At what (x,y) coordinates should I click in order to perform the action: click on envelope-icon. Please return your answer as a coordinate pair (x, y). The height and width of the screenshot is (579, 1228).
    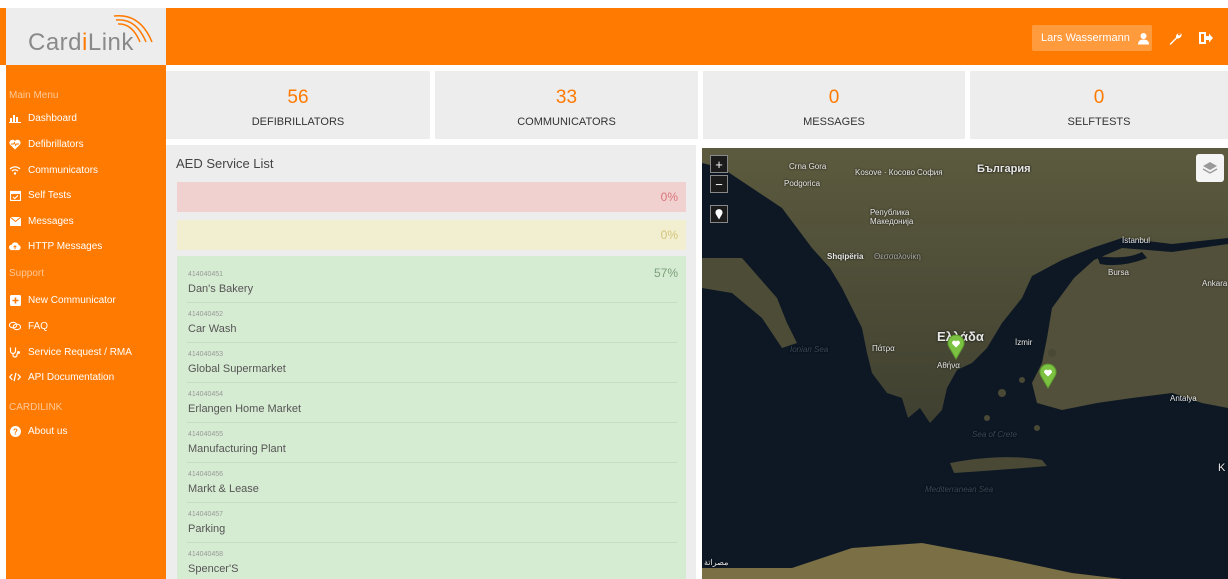
    Looking at the image, I should click on (15, 221).